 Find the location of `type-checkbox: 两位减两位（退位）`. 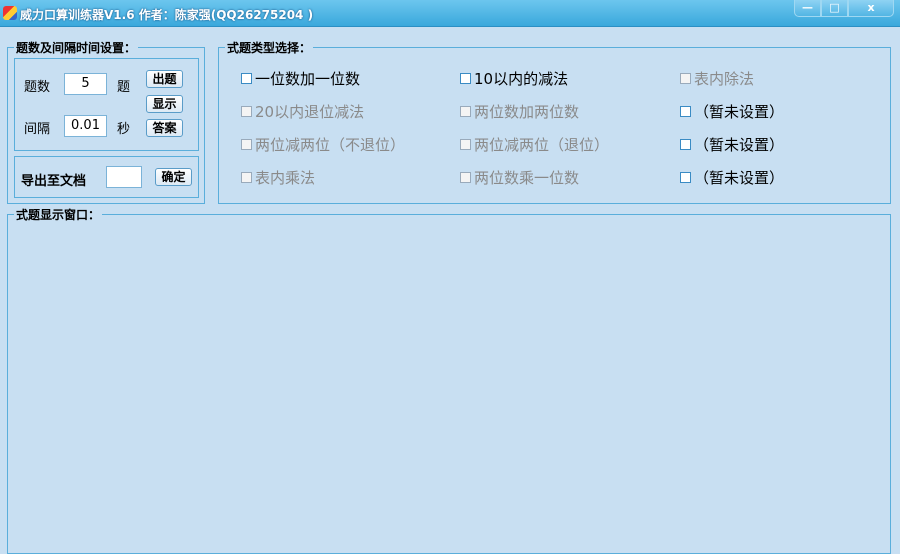

type-checkbox: 两位减两位（退位） is located at coordinates (534, 144).